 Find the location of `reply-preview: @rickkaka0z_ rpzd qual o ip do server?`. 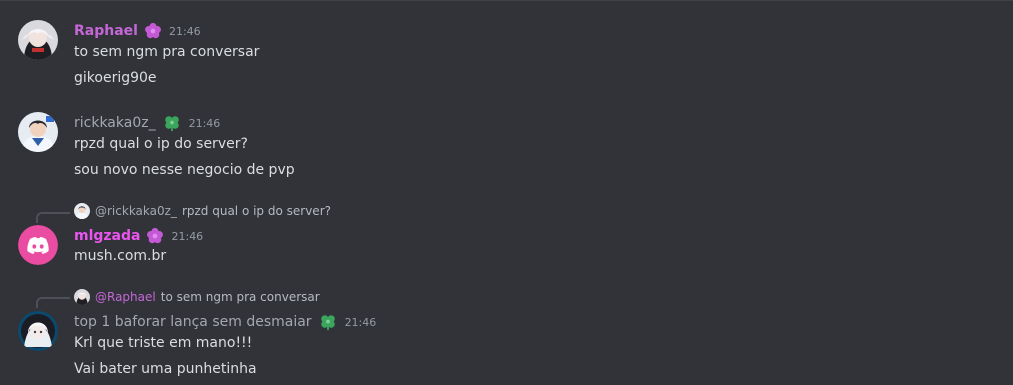

reply-preview: @rickkaka0z_ rpzd qual o ip do server? is located at coordinates (202, 211).